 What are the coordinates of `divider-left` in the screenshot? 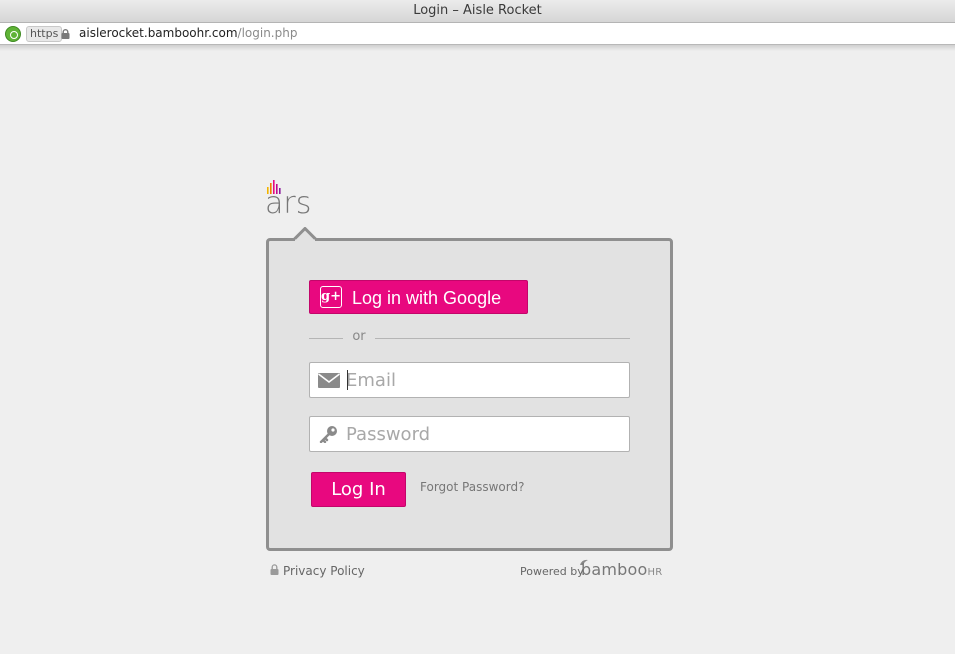 It's located at (326, 338).